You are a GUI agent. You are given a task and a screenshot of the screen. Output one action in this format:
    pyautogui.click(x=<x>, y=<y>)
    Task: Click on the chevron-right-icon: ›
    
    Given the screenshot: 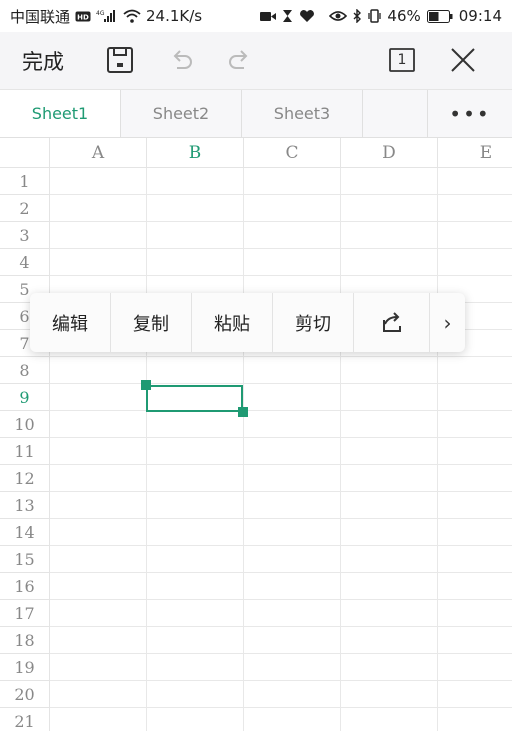 What is the action you would take?
    pyautogui.click(x=447, y=322)
    